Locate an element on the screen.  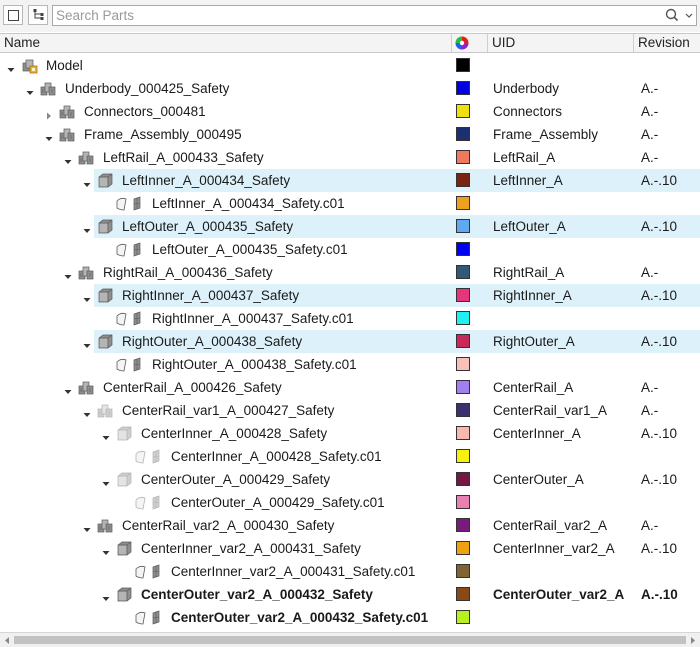
tree-row: RightInner_A_000437_Safety.c01 is located at coordinates (350, 318).